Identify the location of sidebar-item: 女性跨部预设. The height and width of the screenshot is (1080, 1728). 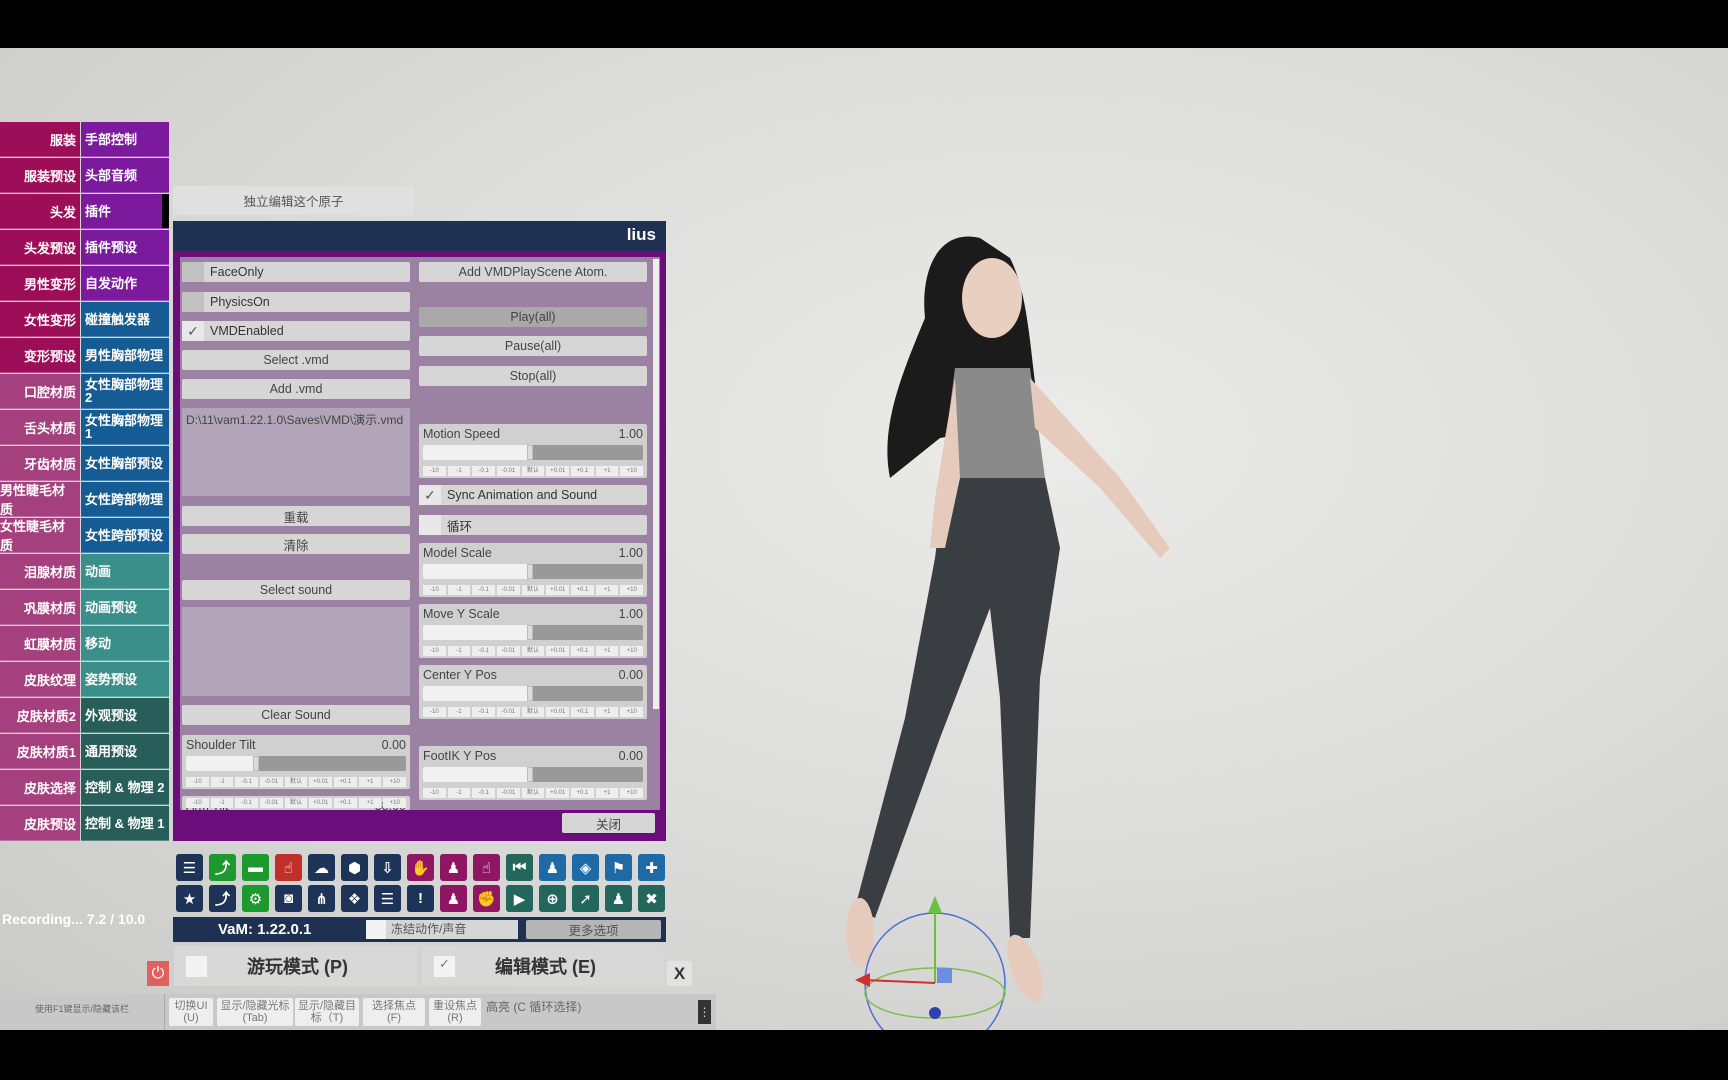
(125, 535).